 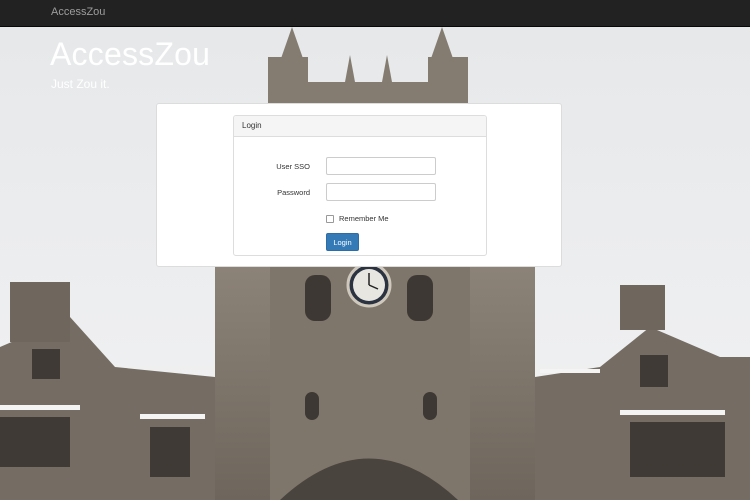 I want to click on password-label: Password, so click(x=293, y=192).